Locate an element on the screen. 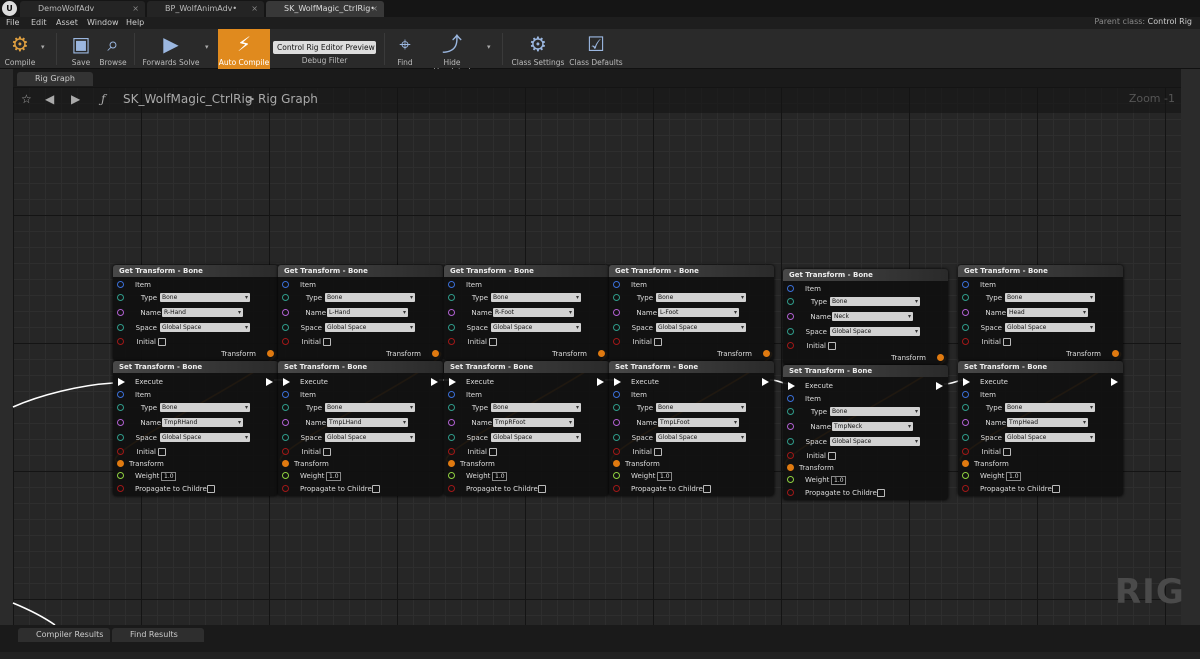 Image resolution: width=1200 pixels, height=659 pixels. class-settings-button: ⚙ Class Settings is located at coordinates (538, 49).